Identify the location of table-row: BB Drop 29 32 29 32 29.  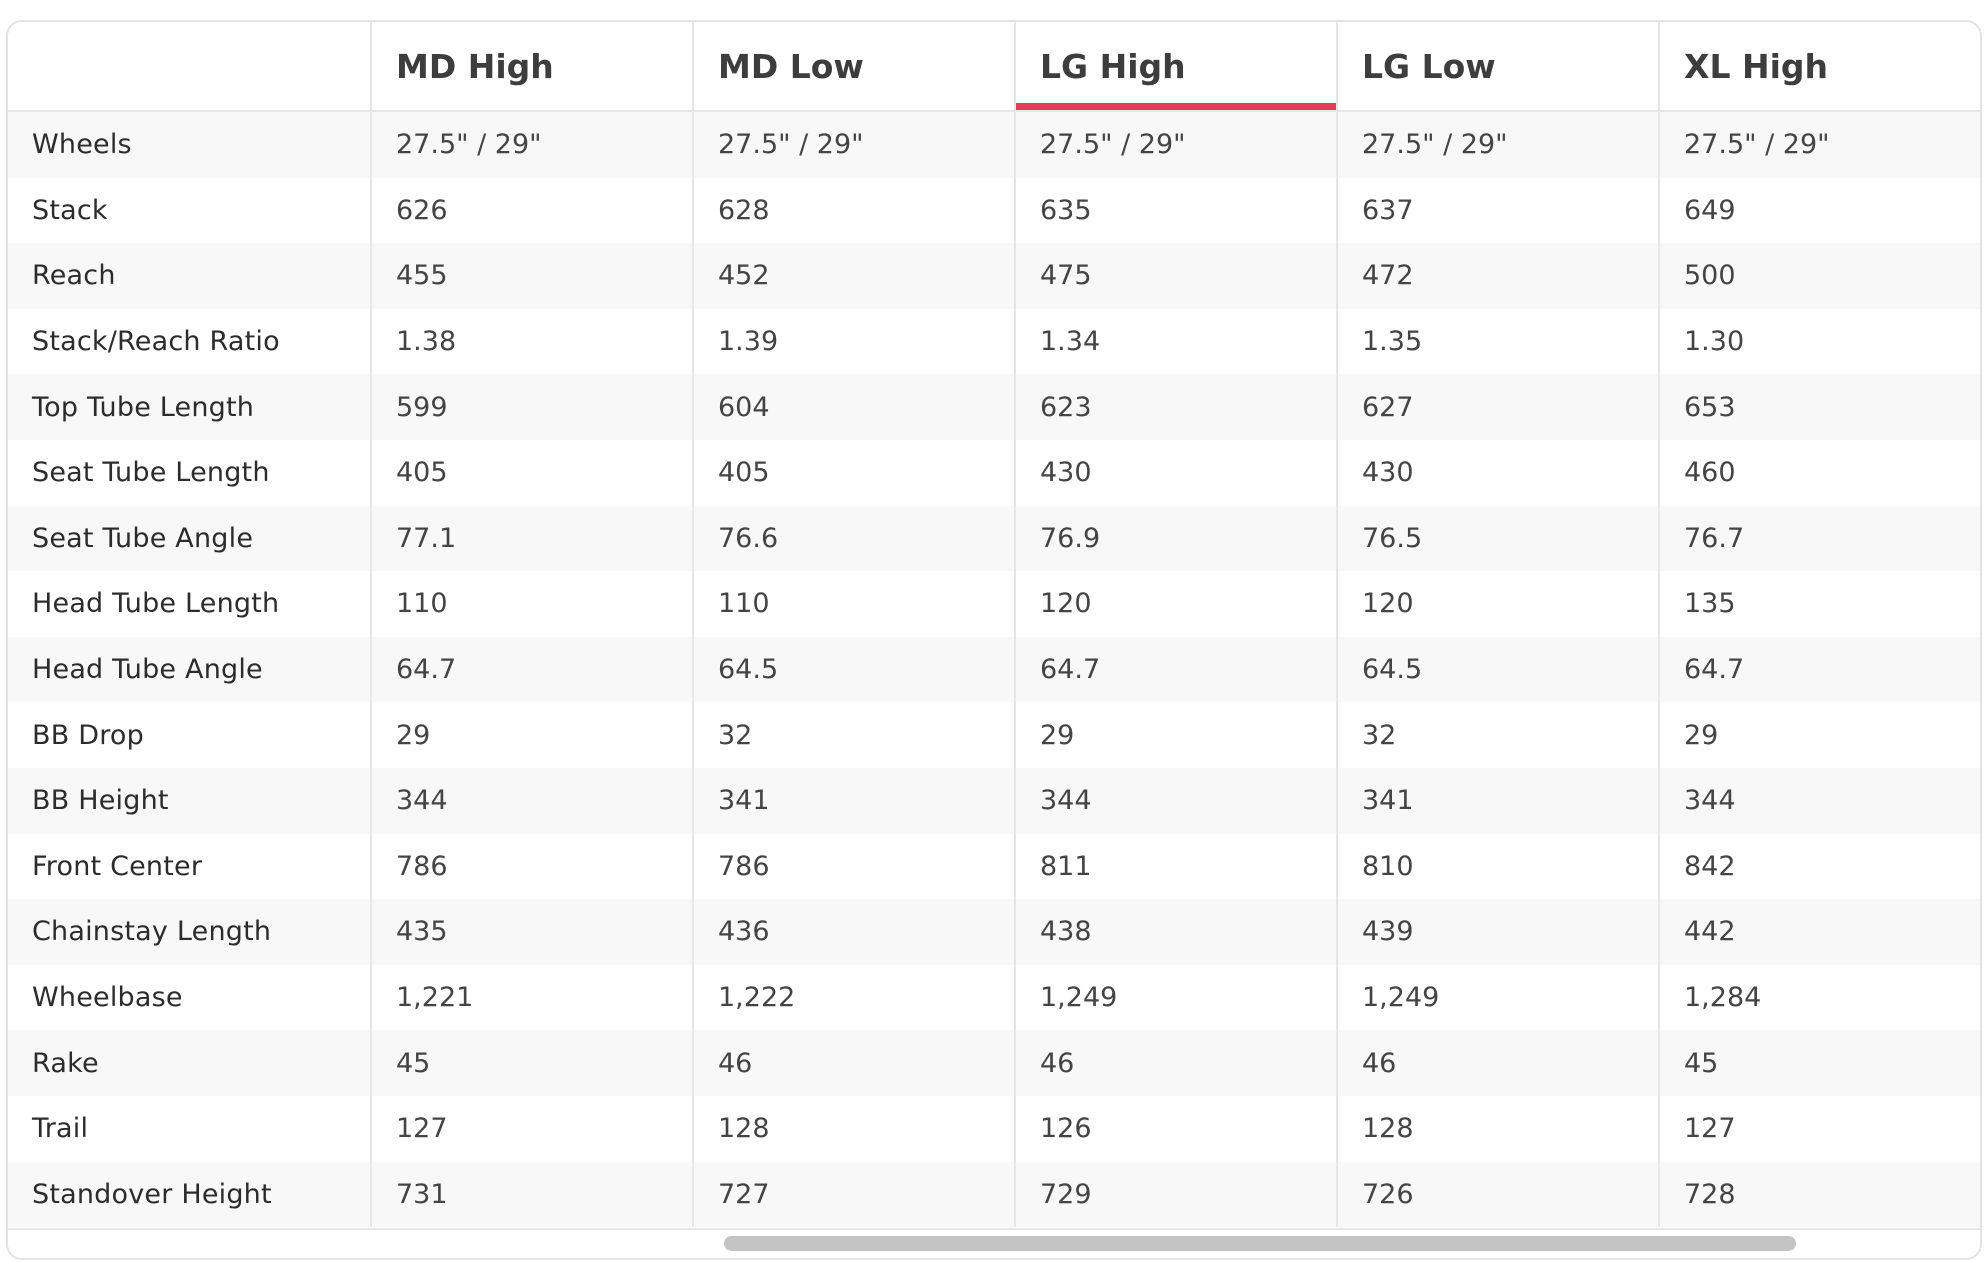
(994, 735).